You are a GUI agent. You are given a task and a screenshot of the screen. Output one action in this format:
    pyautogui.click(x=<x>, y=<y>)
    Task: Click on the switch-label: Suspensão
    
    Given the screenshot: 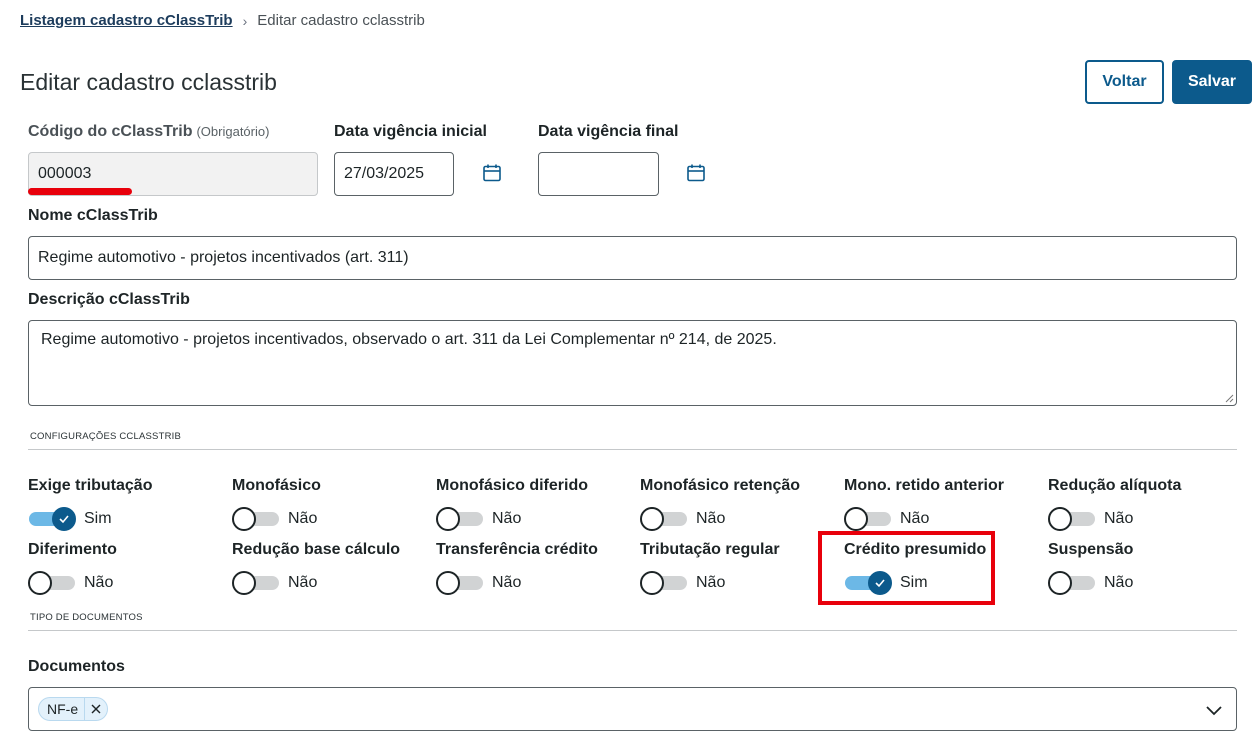 What is the action you would take?
    pyautogui.click(x=1091, y=549)
    